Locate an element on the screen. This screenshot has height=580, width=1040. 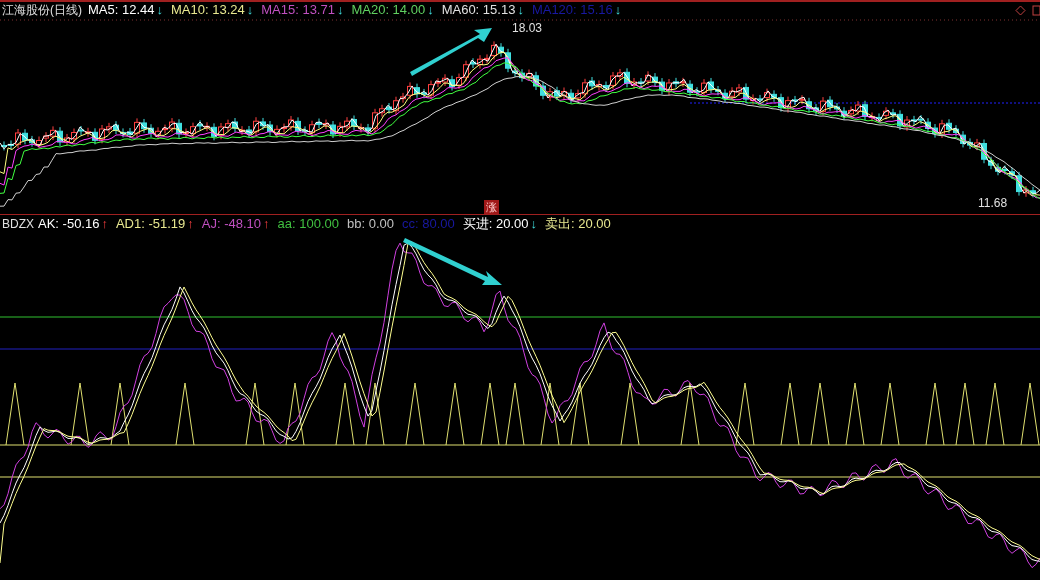
indicator-value: MA60: 15.13 is located at coordinates (478, 10).